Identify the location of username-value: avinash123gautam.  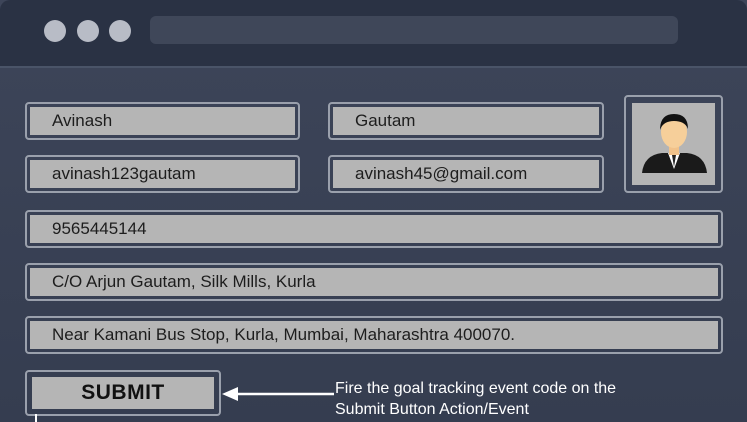
(162, 174).